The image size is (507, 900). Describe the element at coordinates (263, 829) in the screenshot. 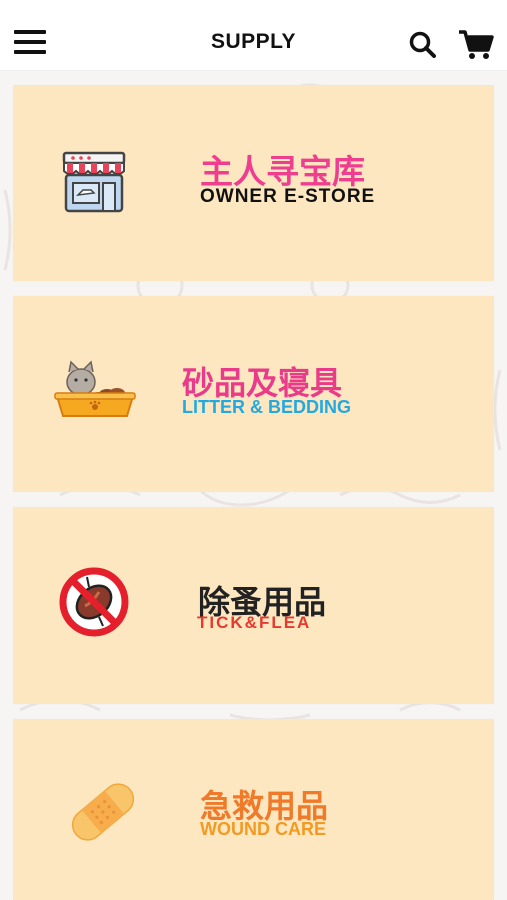

I see `category-title-en: WOUND CARE` at that location.